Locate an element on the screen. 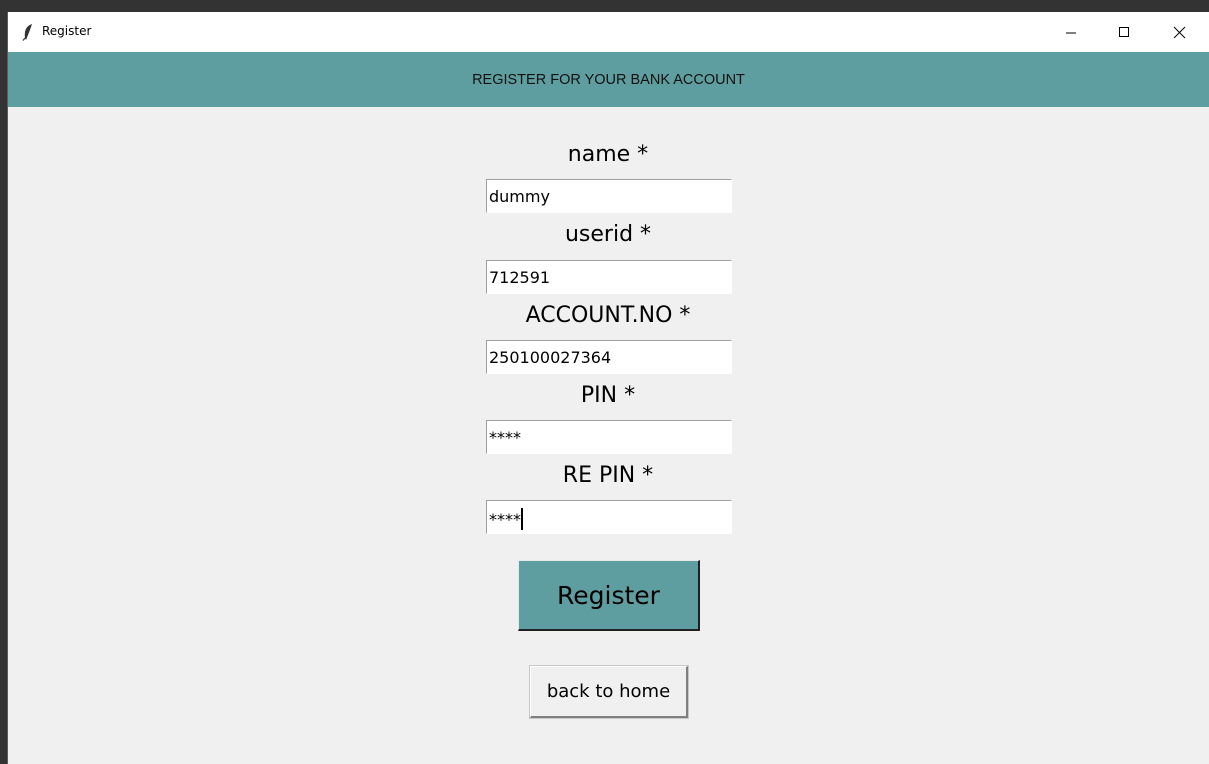 The width and height of the screenshot is (1209, 764). close-icon is located at coordinates (1179, 32).